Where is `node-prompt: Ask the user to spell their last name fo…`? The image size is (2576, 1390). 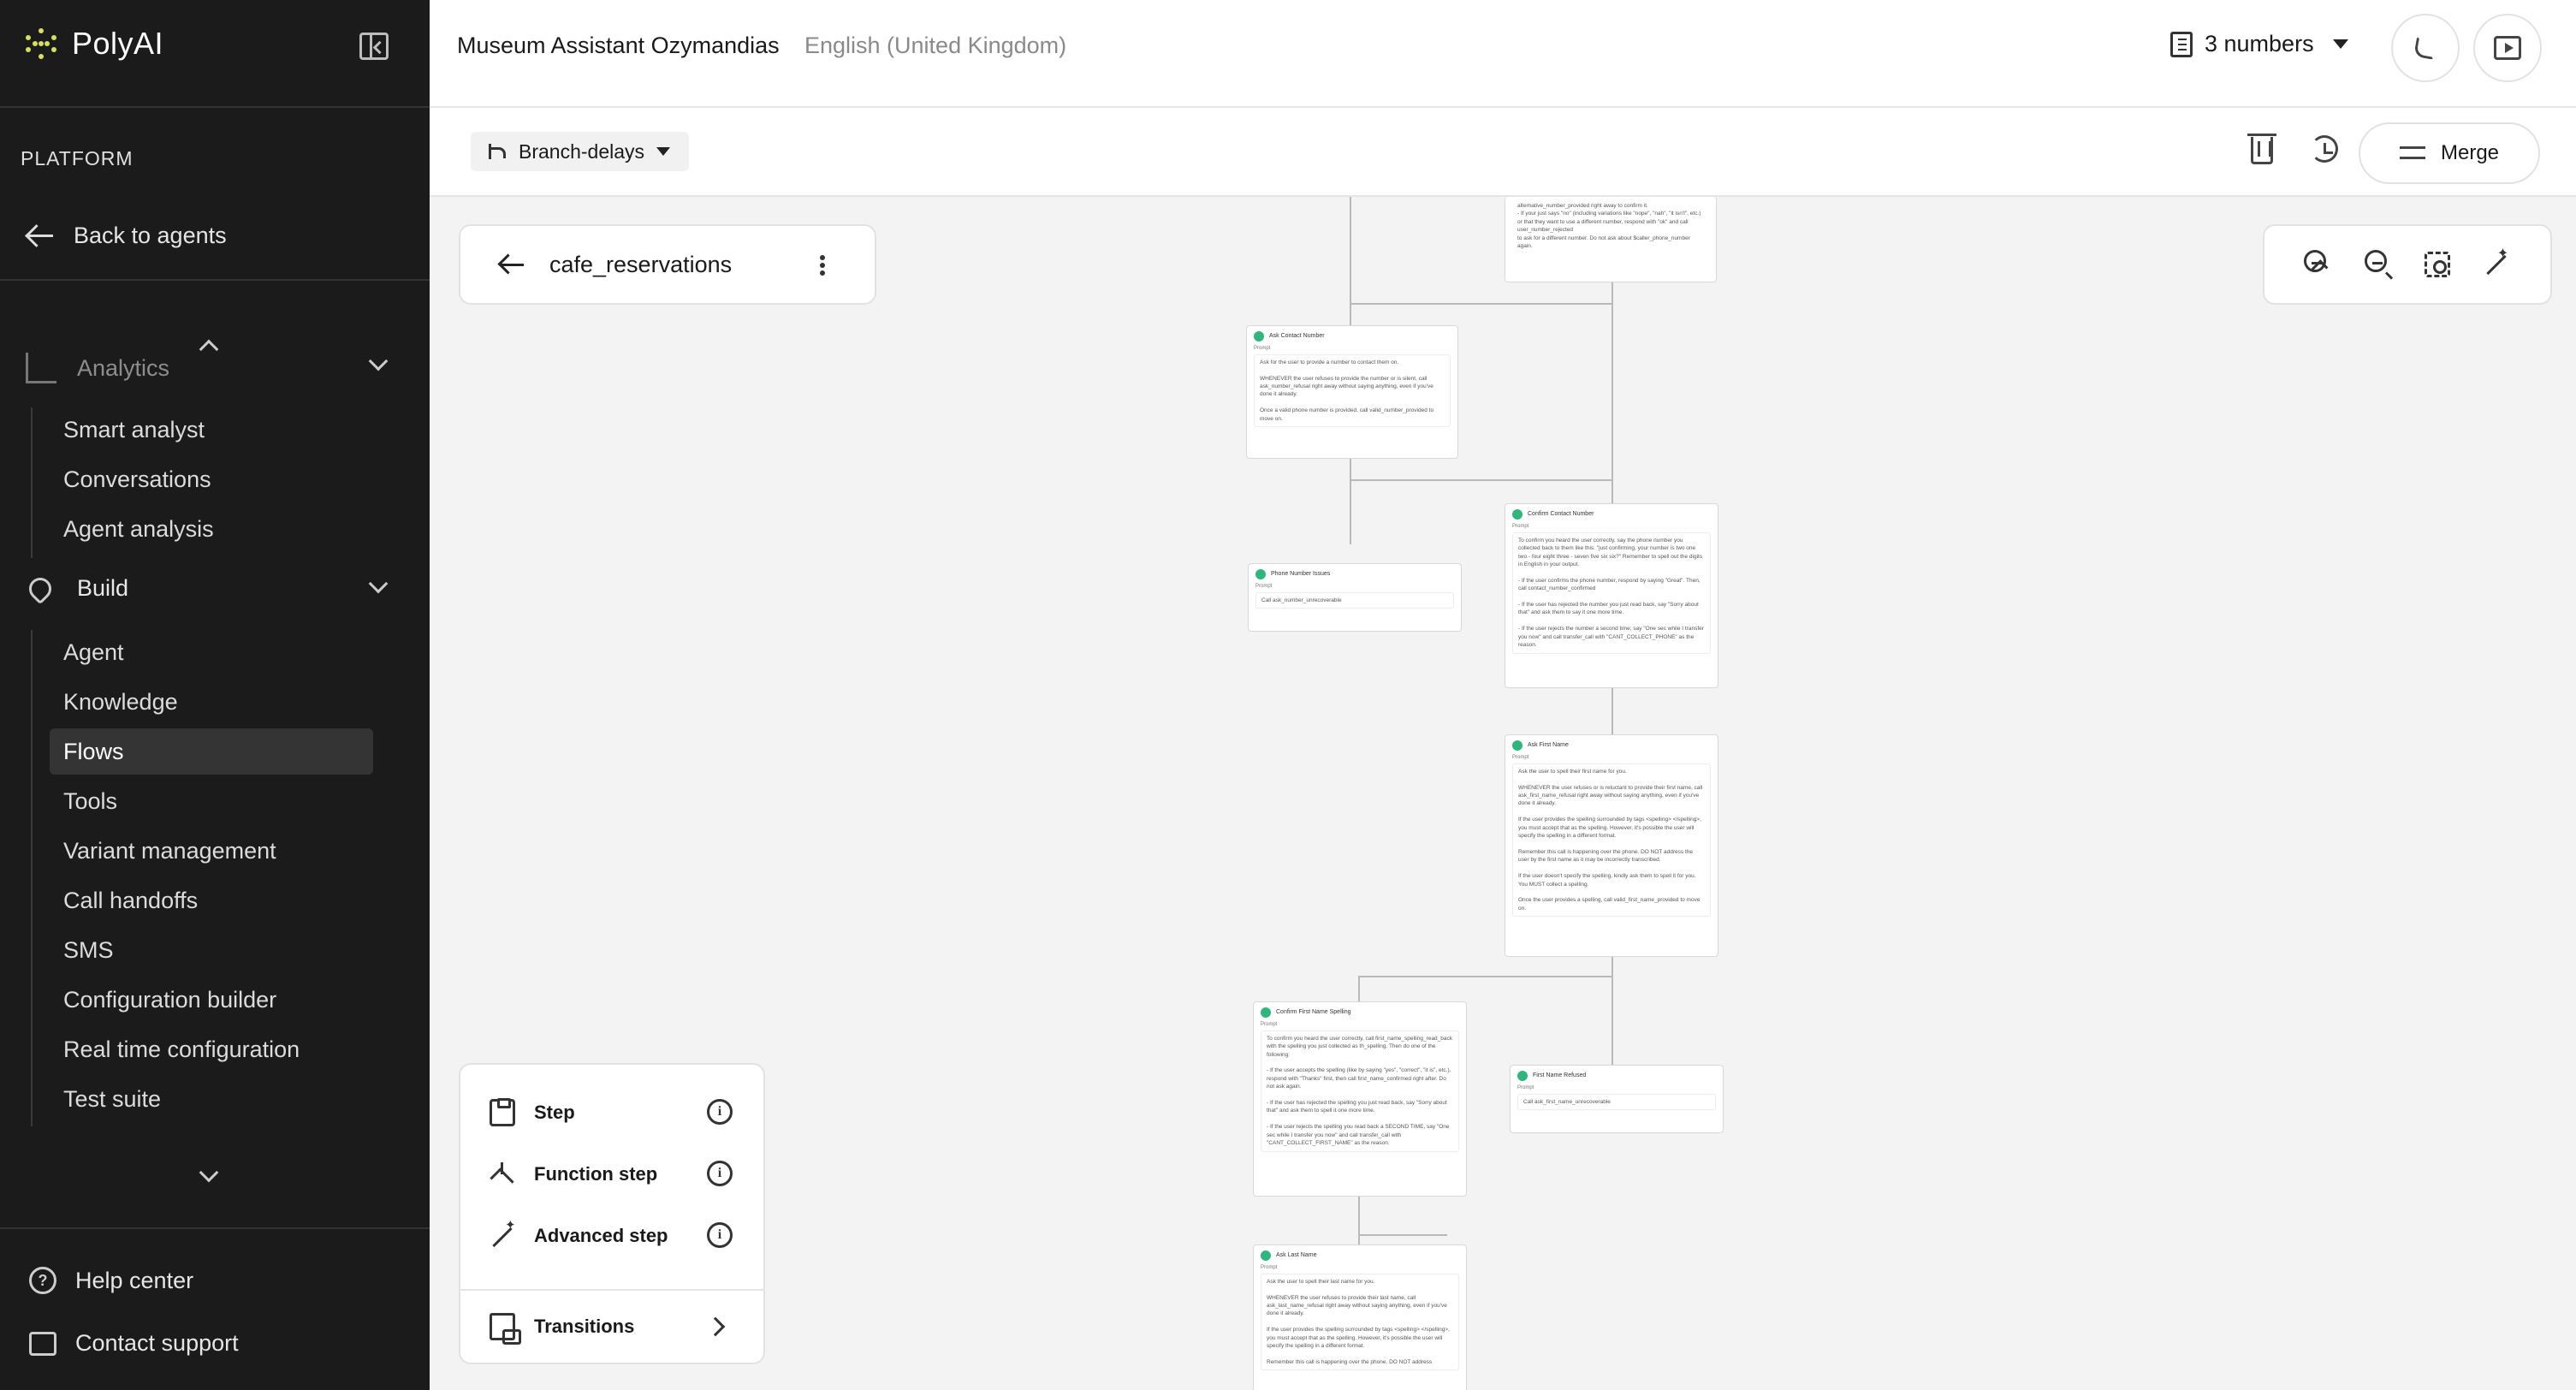 node-prompt: Ask the user to spell their last name fo… is located at coordinates (1360, 1322).